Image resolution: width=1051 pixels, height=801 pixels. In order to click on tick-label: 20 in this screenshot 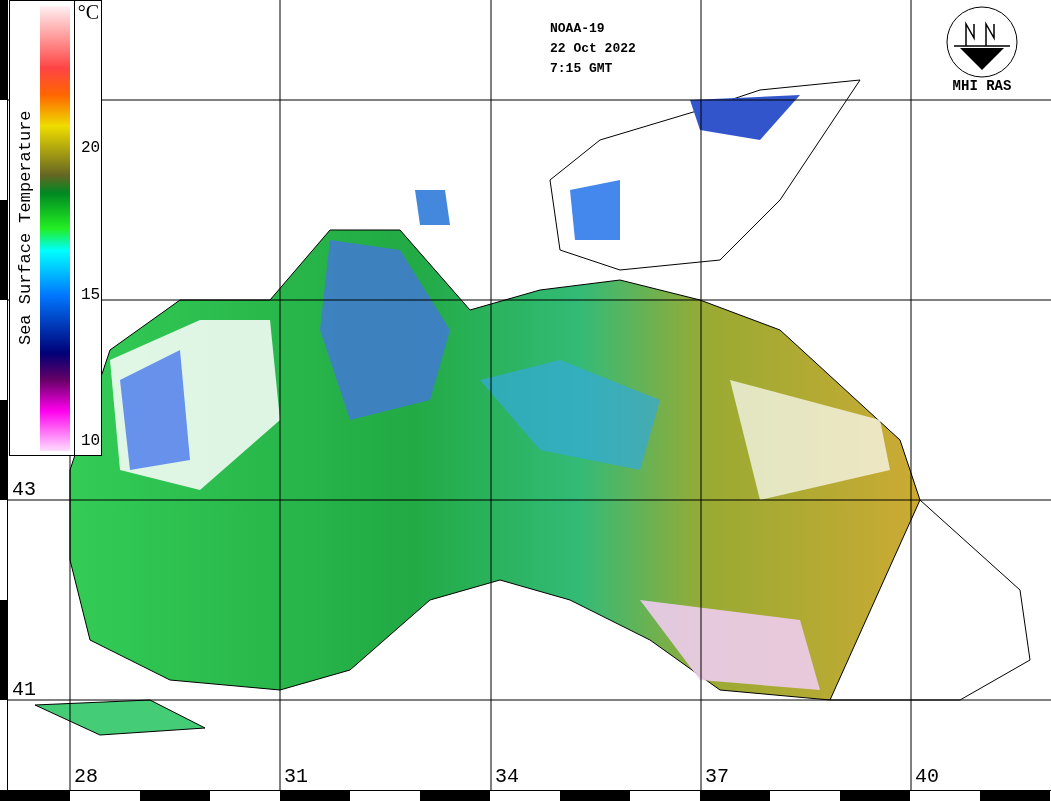, I will do `click(91, 148)`.